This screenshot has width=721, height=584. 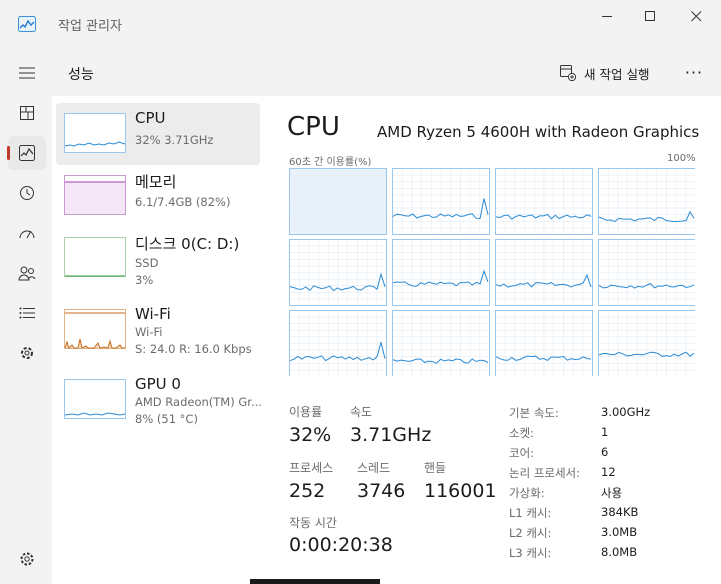 I want to click on settings-icon, so click(x=27, y=559).